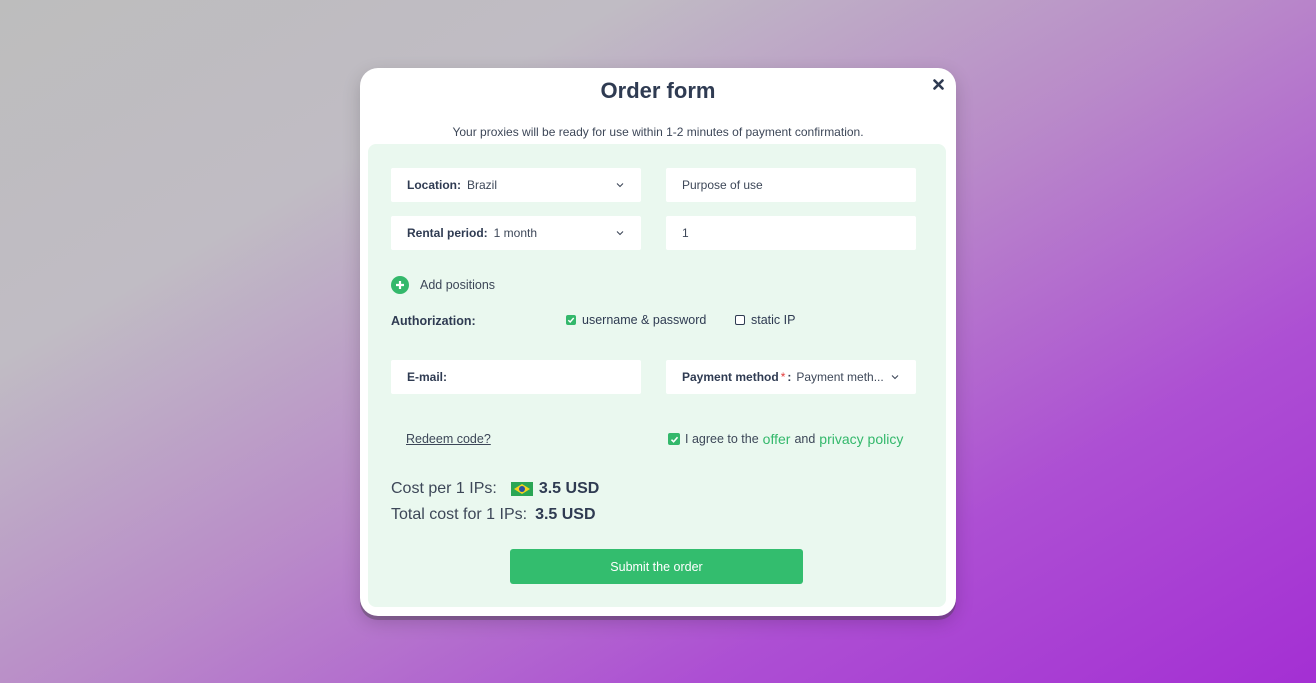  I want to click on authorization-label: Authorization:, so click(433, 321).